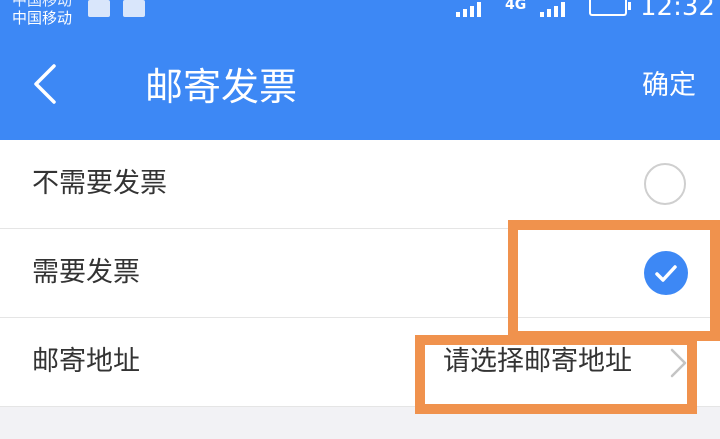  I want to click on confirm-button: 确定, so click(669, 86).